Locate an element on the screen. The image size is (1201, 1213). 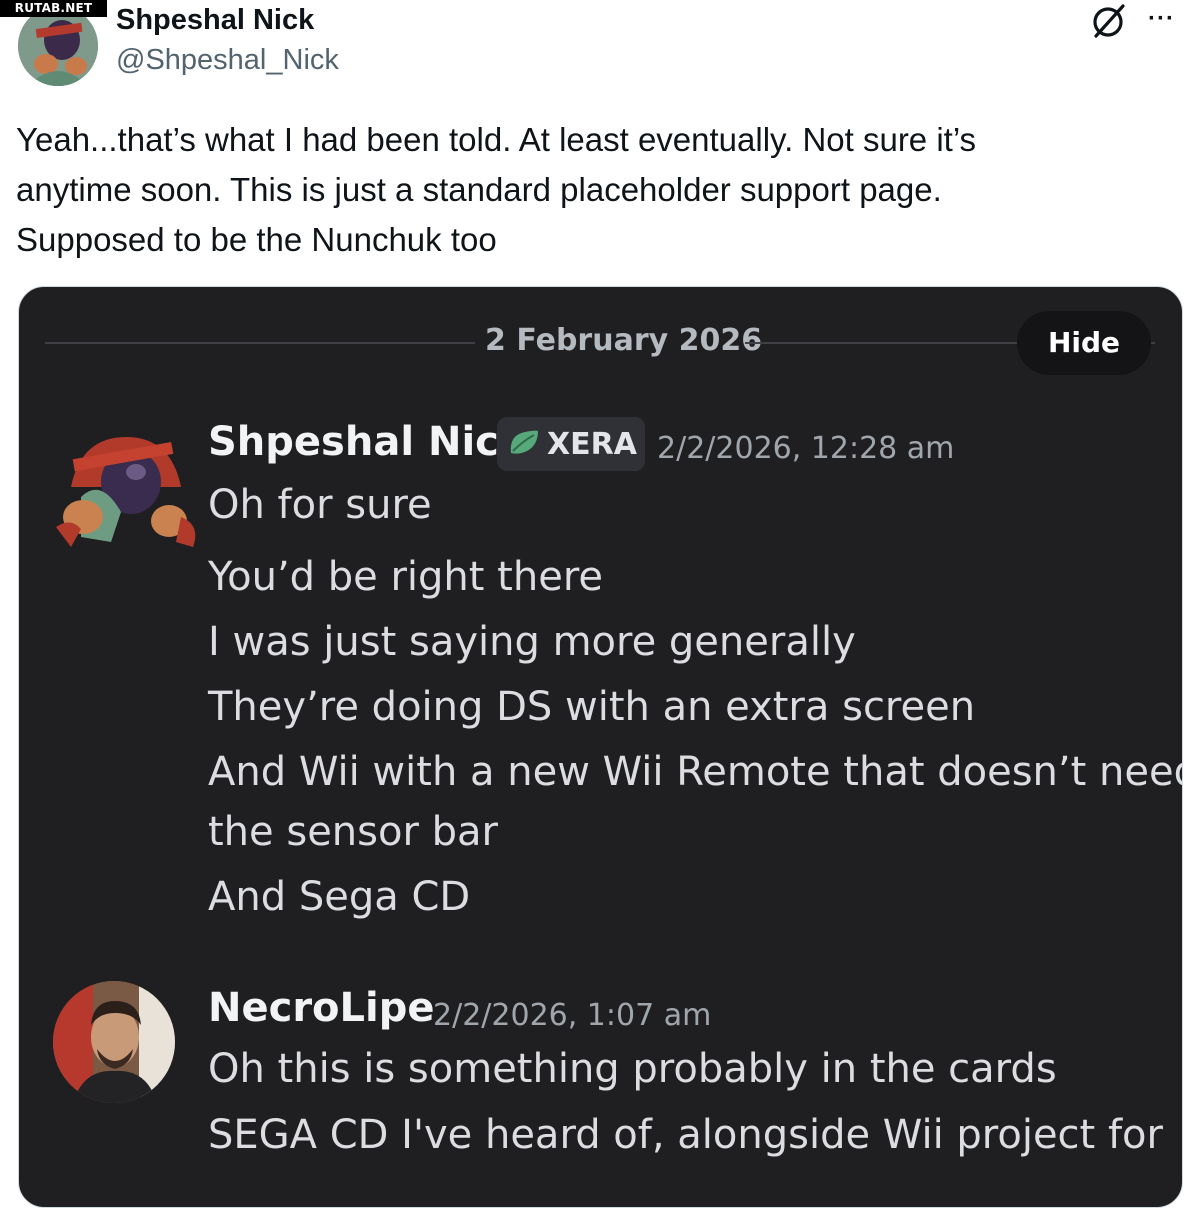
message-timestamp: 2/2/2026, 1:07 am is located at coordinates (572, 1015).